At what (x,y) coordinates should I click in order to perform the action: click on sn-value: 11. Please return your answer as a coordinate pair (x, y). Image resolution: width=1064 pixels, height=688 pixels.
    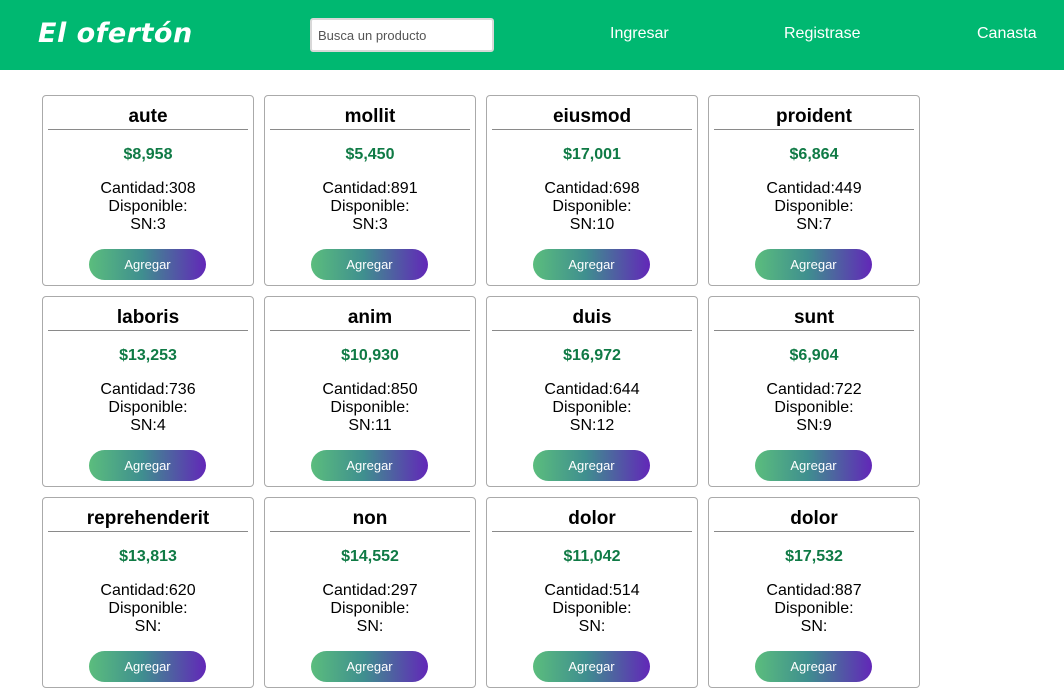
    Looking at the image, I should click on (383, 425).